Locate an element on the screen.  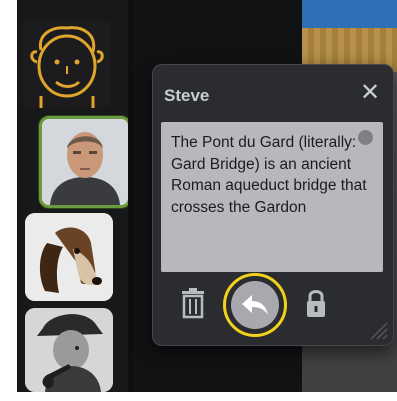
lock-icon is located at coordinates (316, 303).